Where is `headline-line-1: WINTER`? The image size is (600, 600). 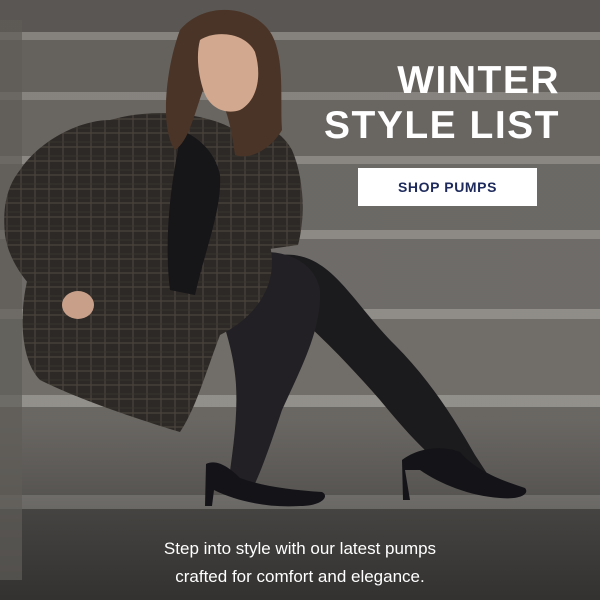 headline-line-1: WINTER is located at coordinates (478, 80).